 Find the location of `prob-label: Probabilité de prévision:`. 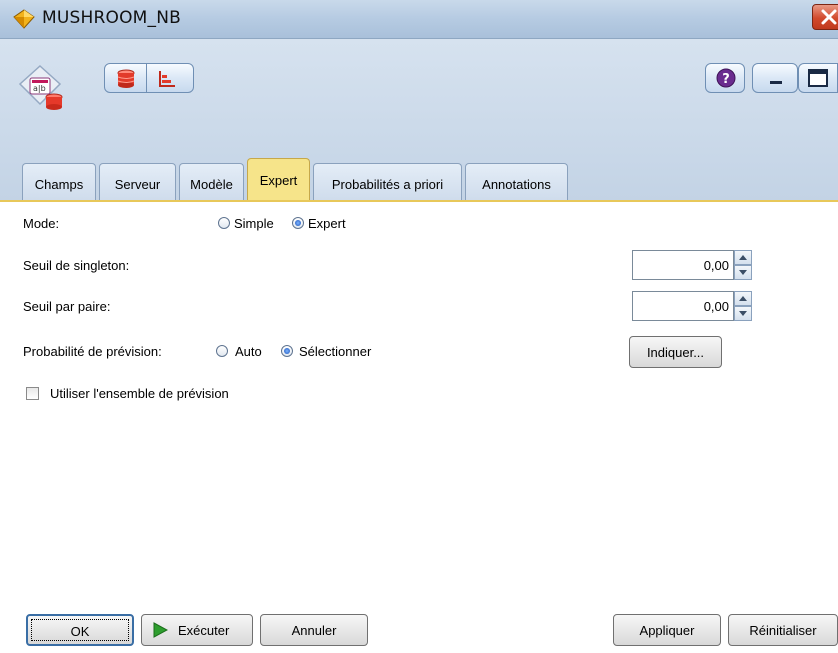

prob-label: Probabilité de prévision: is located at coordinates (92, 351).